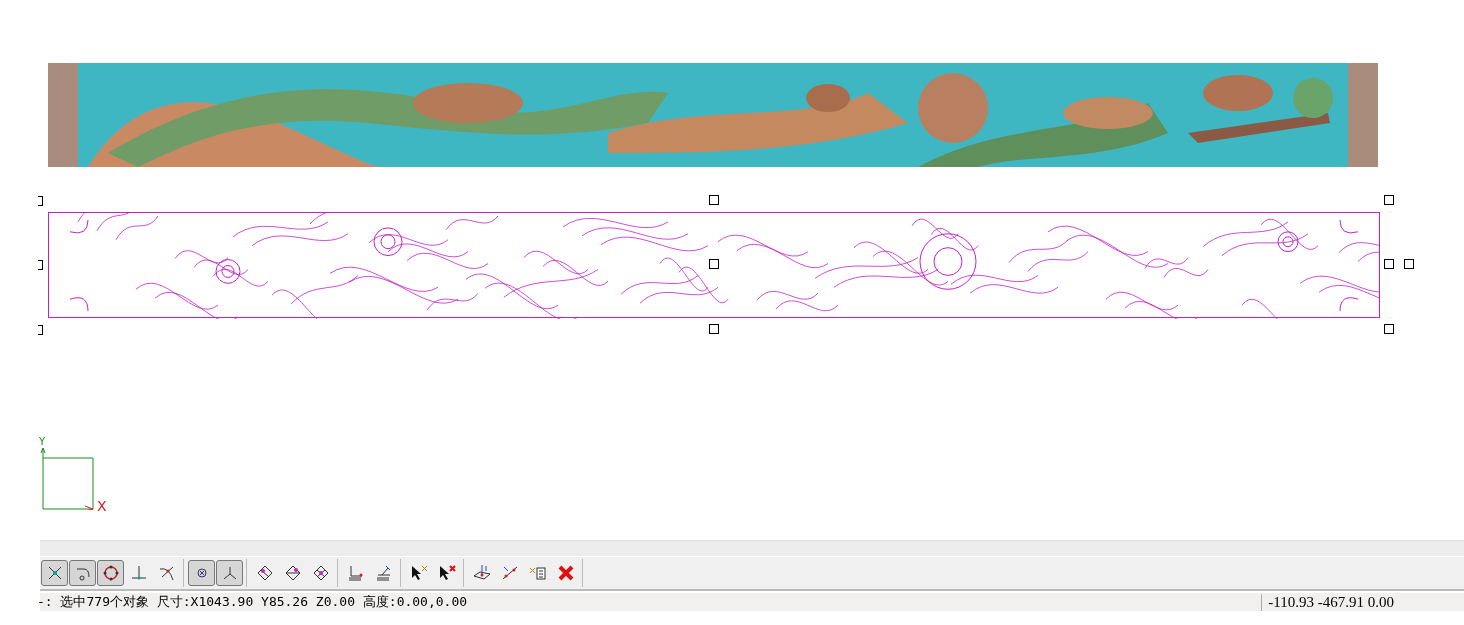  What do you see at coordinates (42, 441) in the screenshot?
I see `y-axis-label: Y` at bounding box center [42, 441].